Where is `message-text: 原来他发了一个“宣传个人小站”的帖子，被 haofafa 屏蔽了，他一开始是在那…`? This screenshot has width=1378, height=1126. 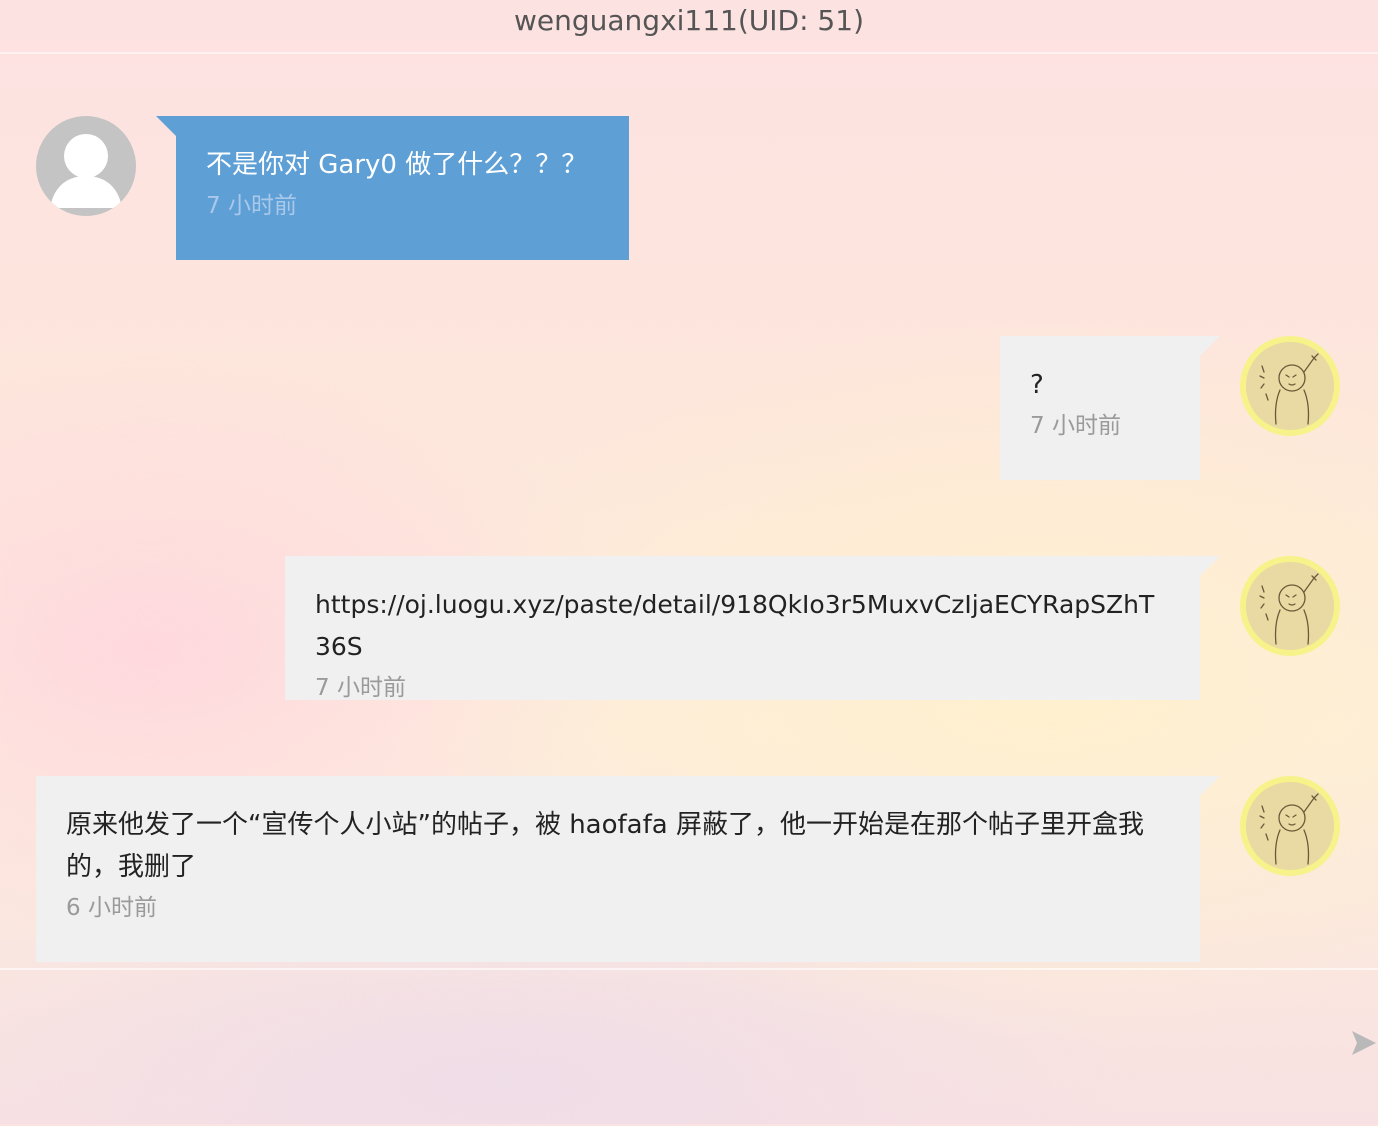 message-text: 原来他发了一个“宣传个人小站”的帖子，被 haofafa 屏蔽了，他一开始是在那… is located at coordinates (605, 846).